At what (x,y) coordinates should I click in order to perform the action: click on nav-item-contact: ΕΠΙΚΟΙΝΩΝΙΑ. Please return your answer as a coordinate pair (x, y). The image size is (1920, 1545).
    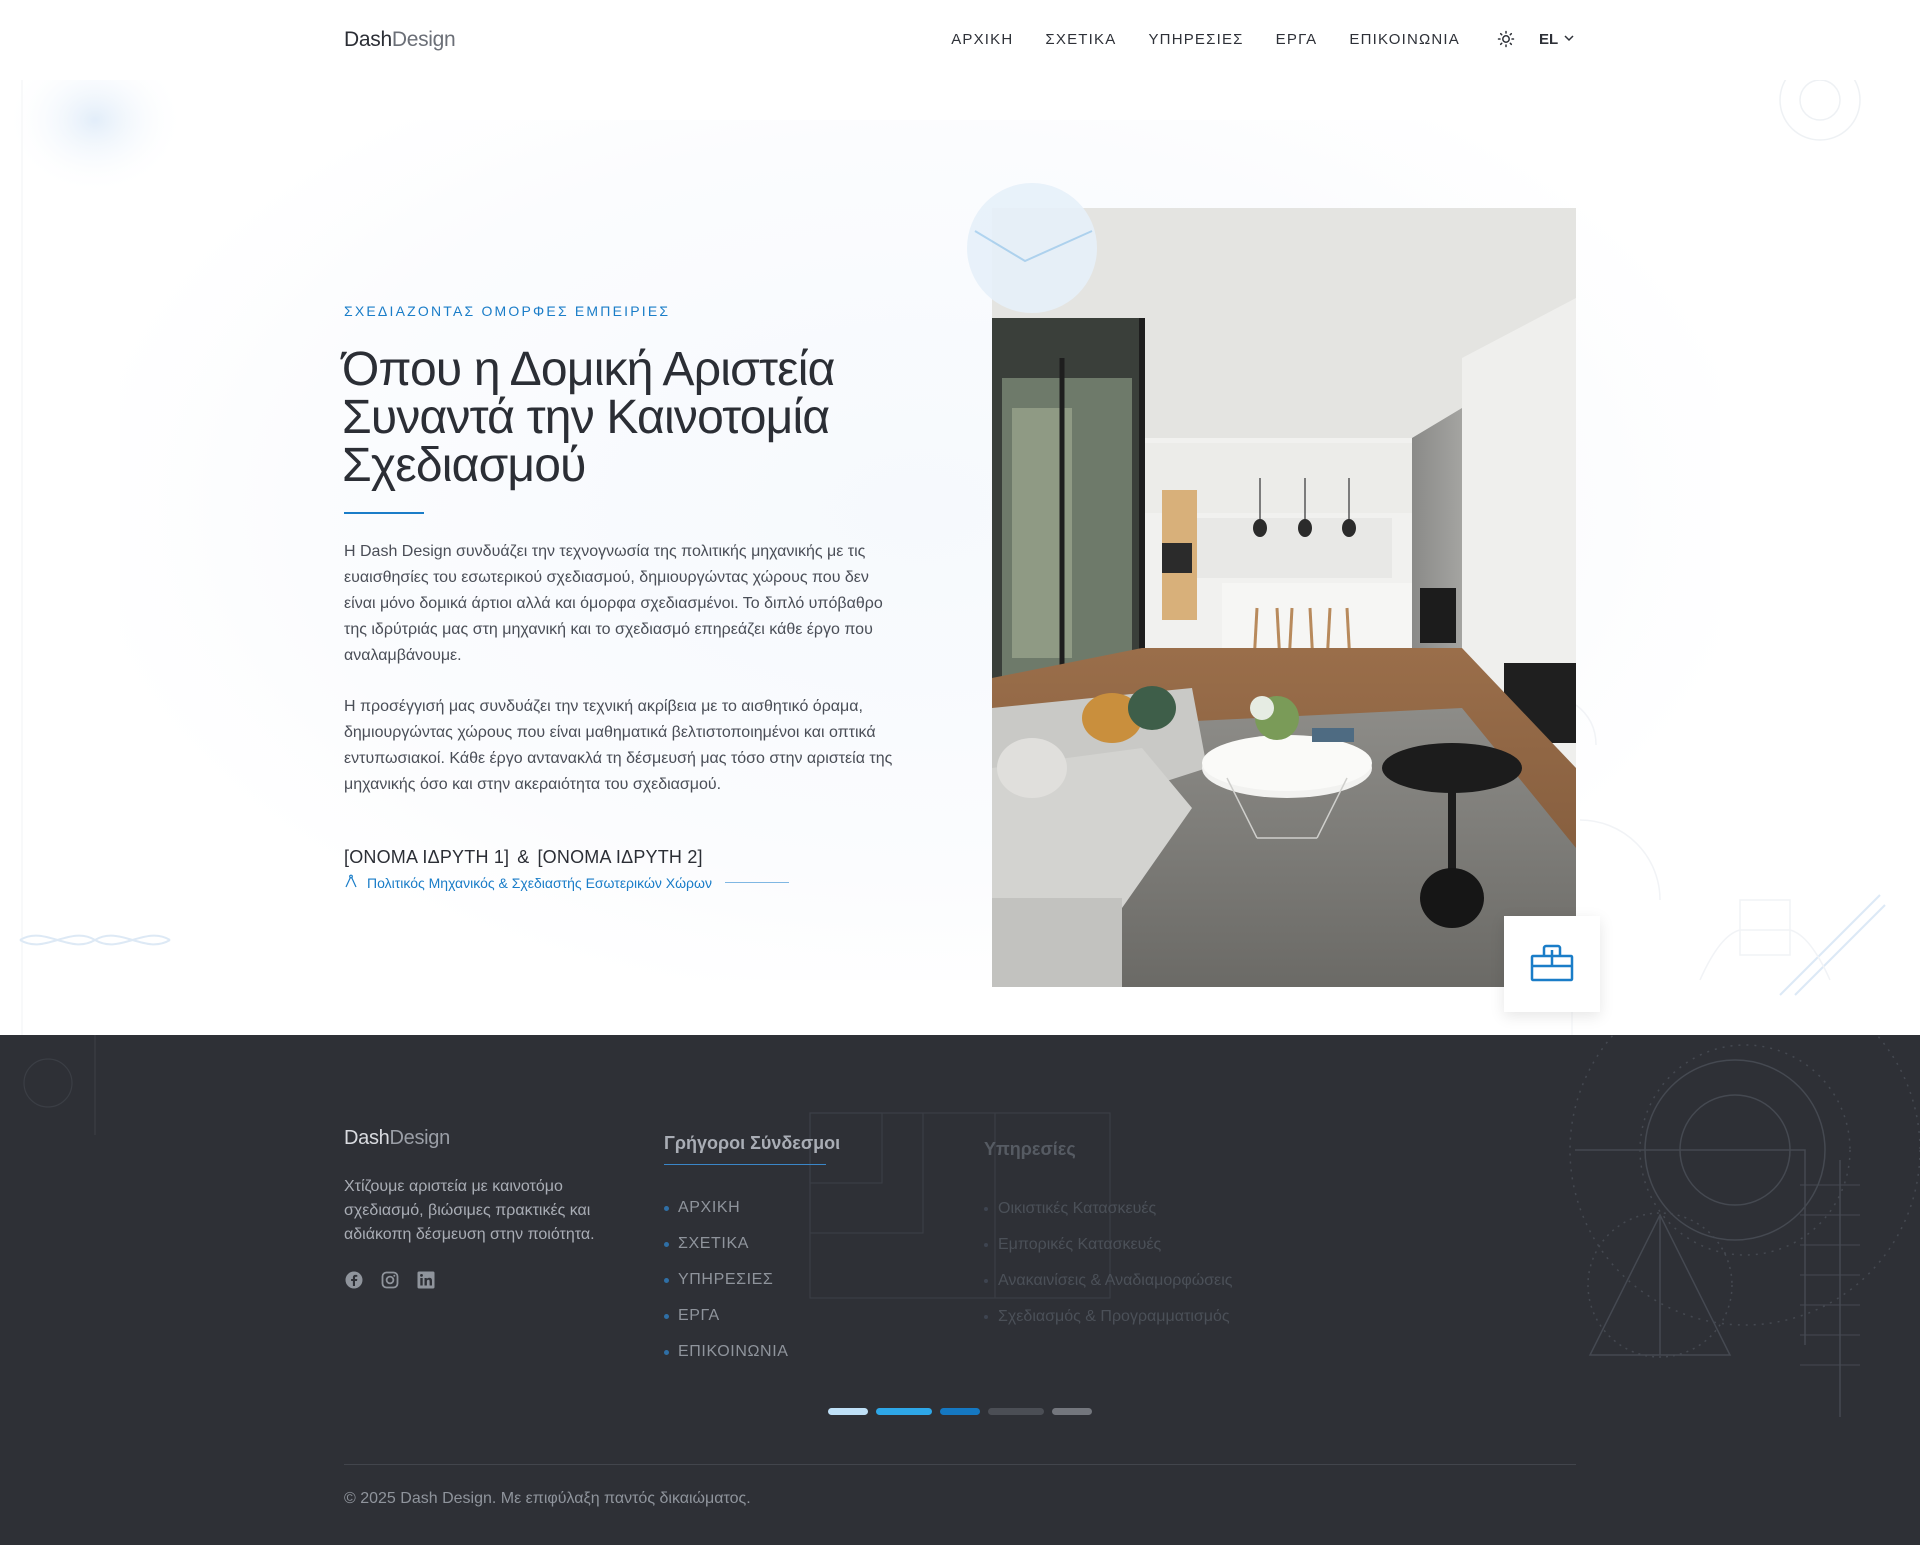
    Looking at the image, I should click on (1404, 39).